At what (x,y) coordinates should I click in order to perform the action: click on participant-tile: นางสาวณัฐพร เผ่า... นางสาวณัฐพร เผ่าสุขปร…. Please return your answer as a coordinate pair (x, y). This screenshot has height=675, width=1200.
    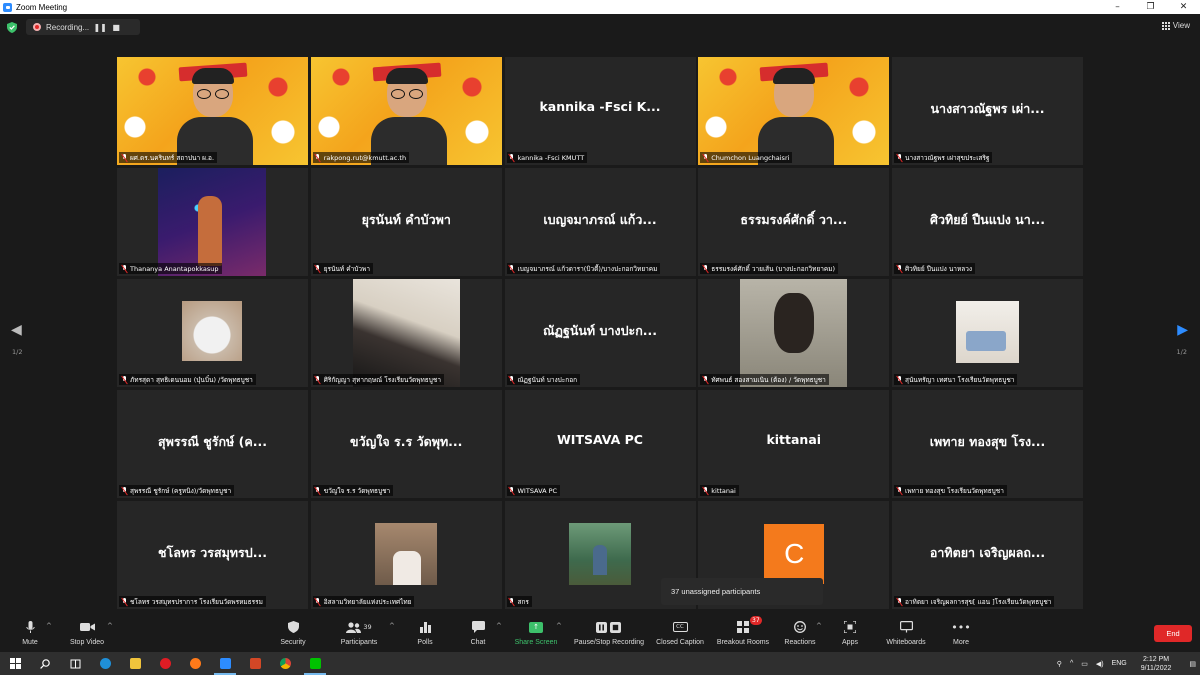
    Looking at the image, I should click on (987, 111).